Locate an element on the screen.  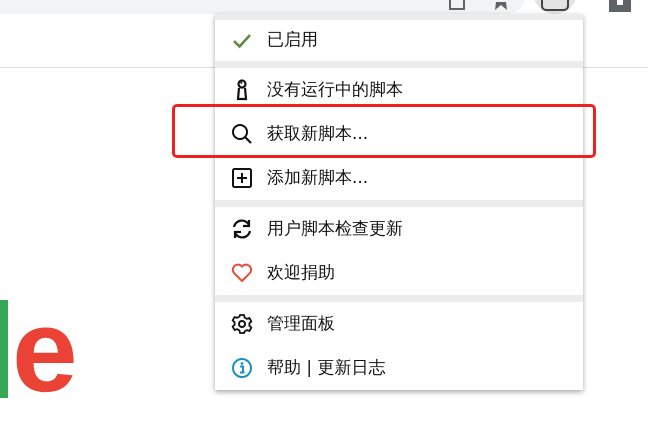
puzzle-icon is located at coordinates (620, 6).